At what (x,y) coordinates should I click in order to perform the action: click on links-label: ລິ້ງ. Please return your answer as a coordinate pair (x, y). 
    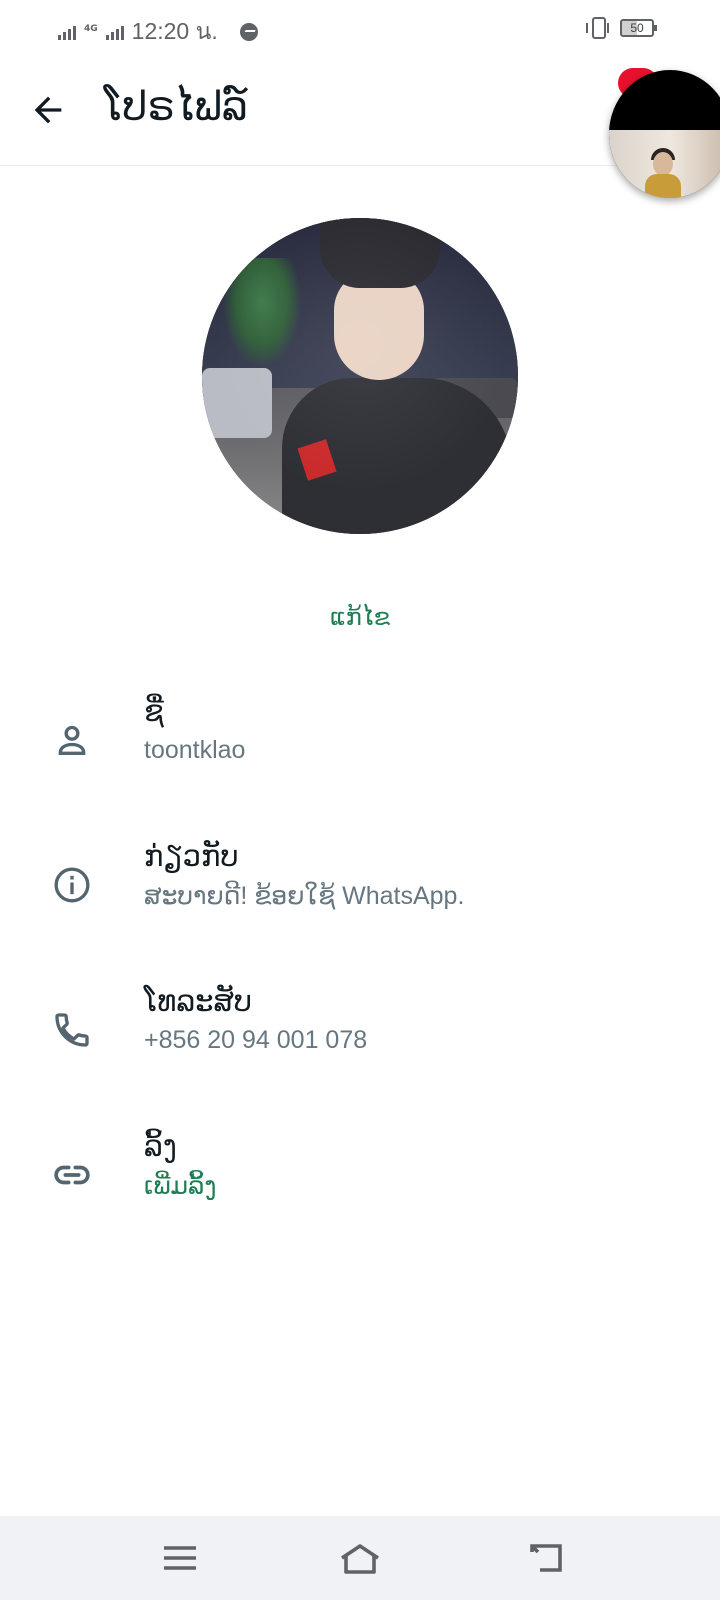
    Looking at the image, I should click on (160, 1146).